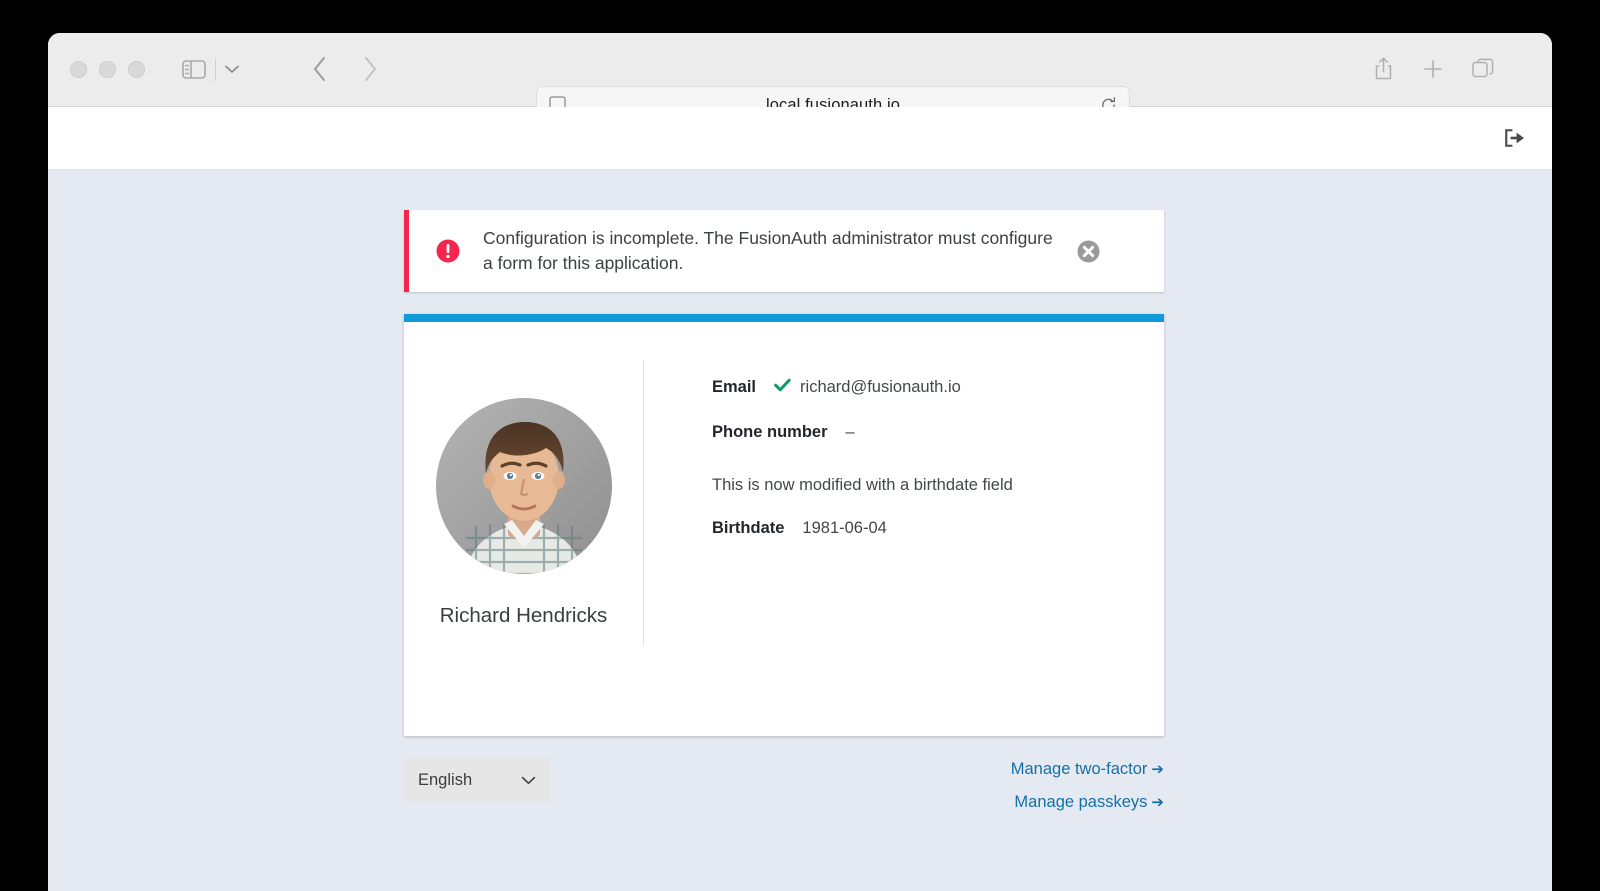  What do you see at coordinates (1433, 69) in the screenshot?
I see `plus-icon` at bounding box center [1433, 69].